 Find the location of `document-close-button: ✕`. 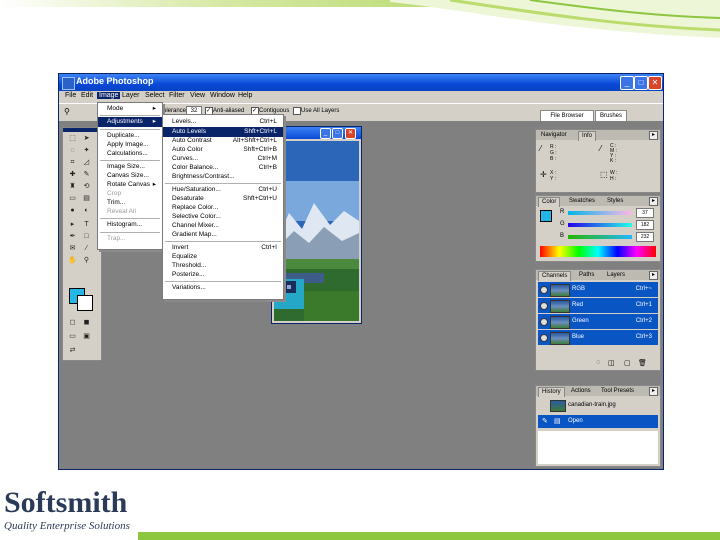

document-close-button: ✕ is located at coordinates (350, 133).